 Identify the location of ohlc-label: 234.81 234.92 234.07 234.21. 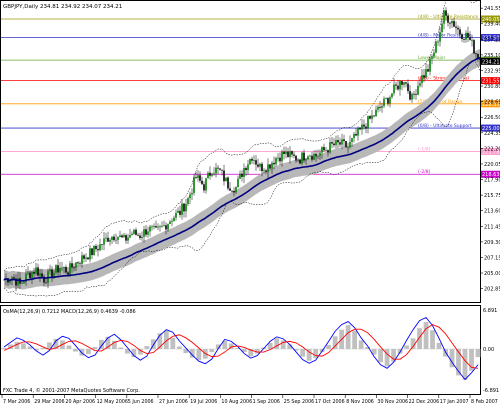
(81, 7).